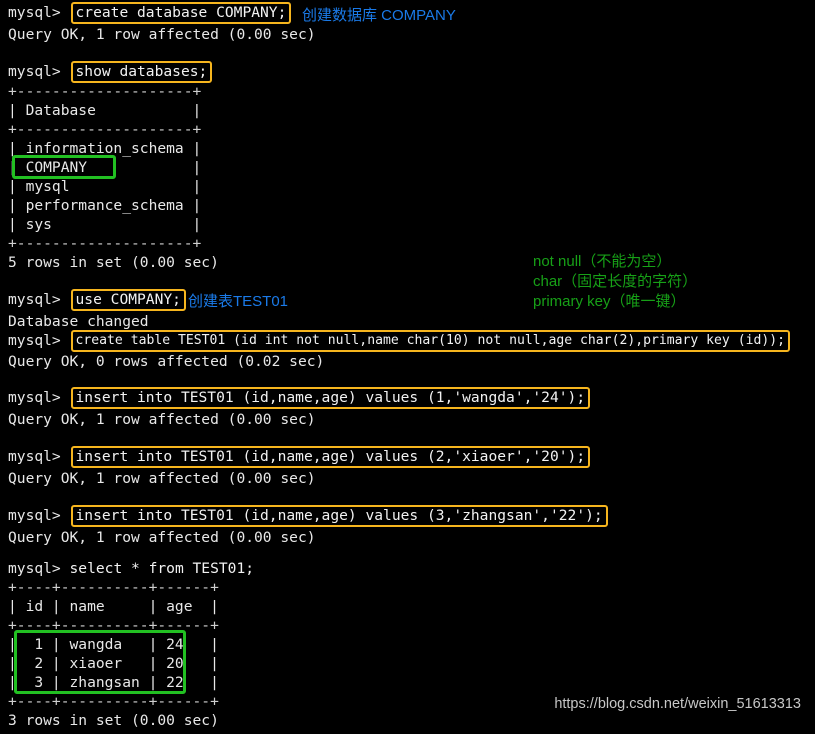 This screenshot has height=734, width=815. I want to click on command-row-select-all: mysql> select * from TEST01;, so click(131, 568).